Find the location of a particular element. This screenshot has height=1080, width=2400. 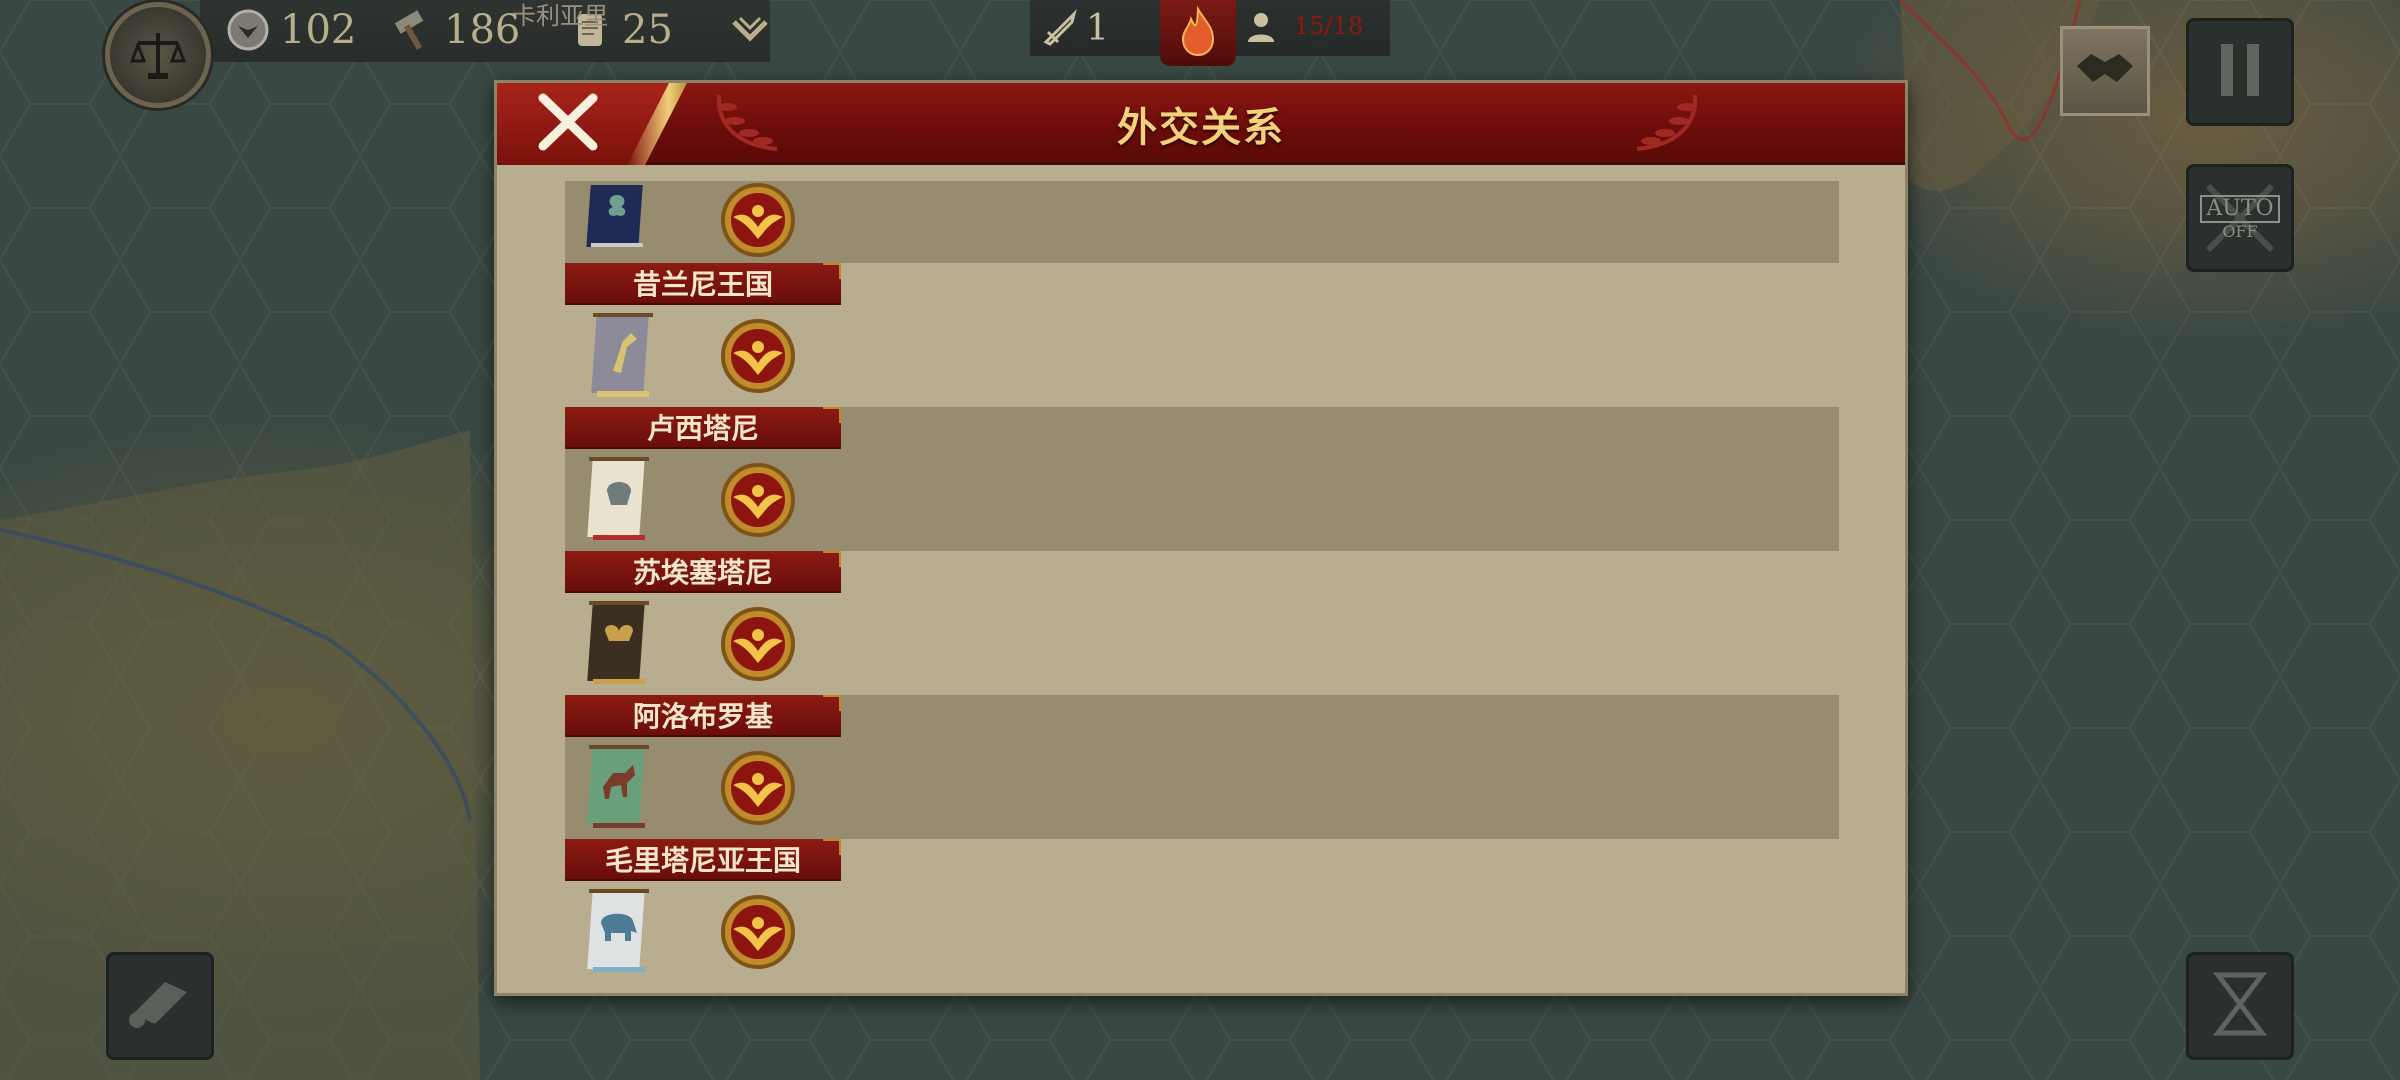

shield-eagle-icon is located at coordinates (248, 30).